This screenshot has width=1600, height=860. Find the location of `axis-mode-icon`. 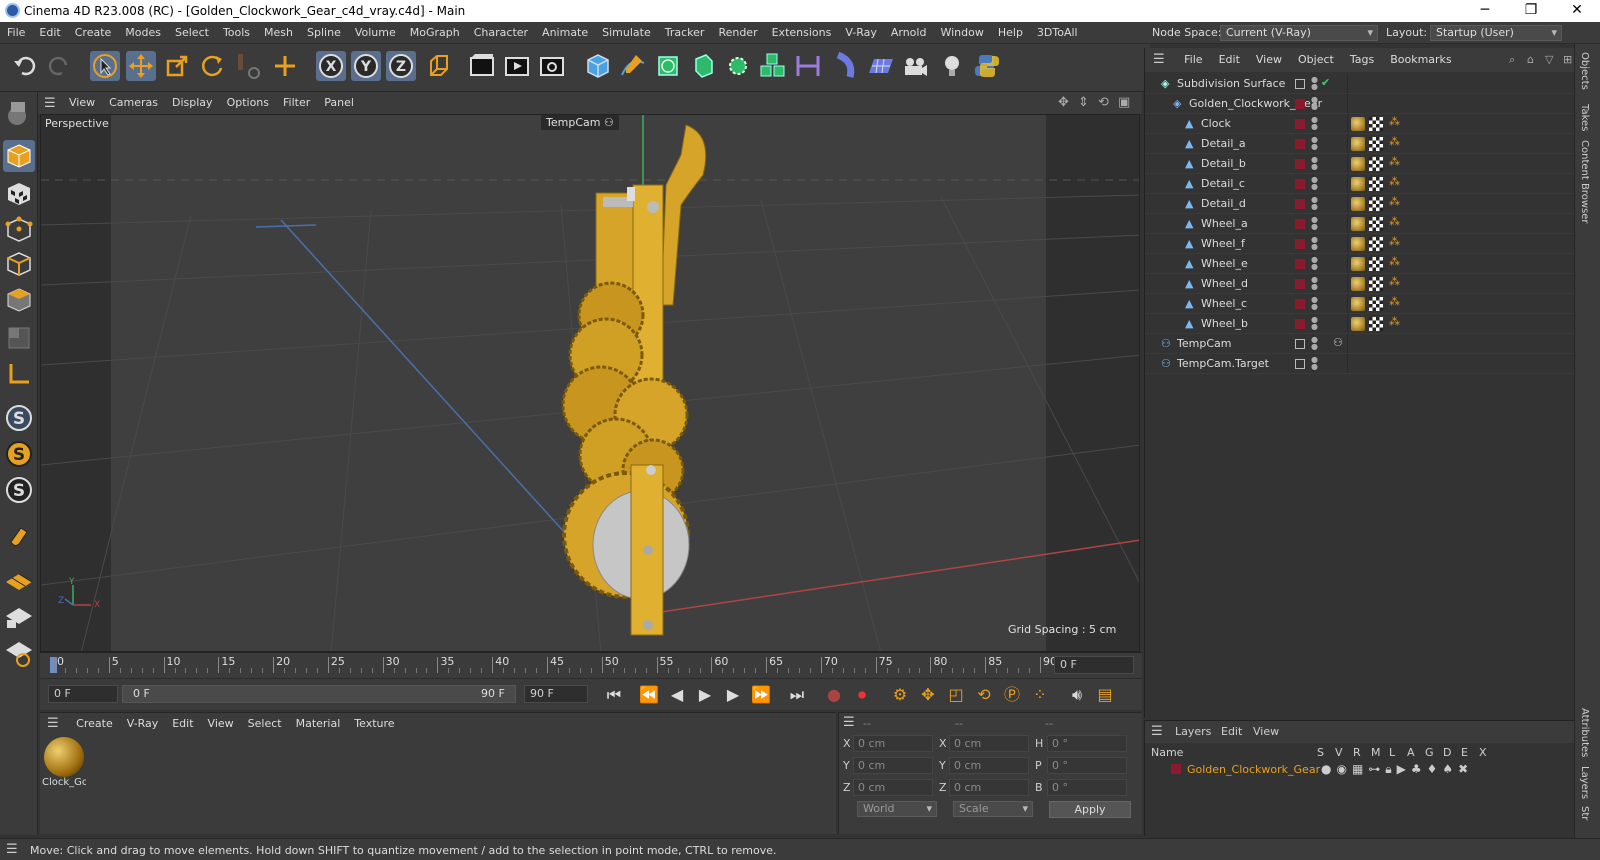

axis-mode-icon is located at coordinates (19, 374).